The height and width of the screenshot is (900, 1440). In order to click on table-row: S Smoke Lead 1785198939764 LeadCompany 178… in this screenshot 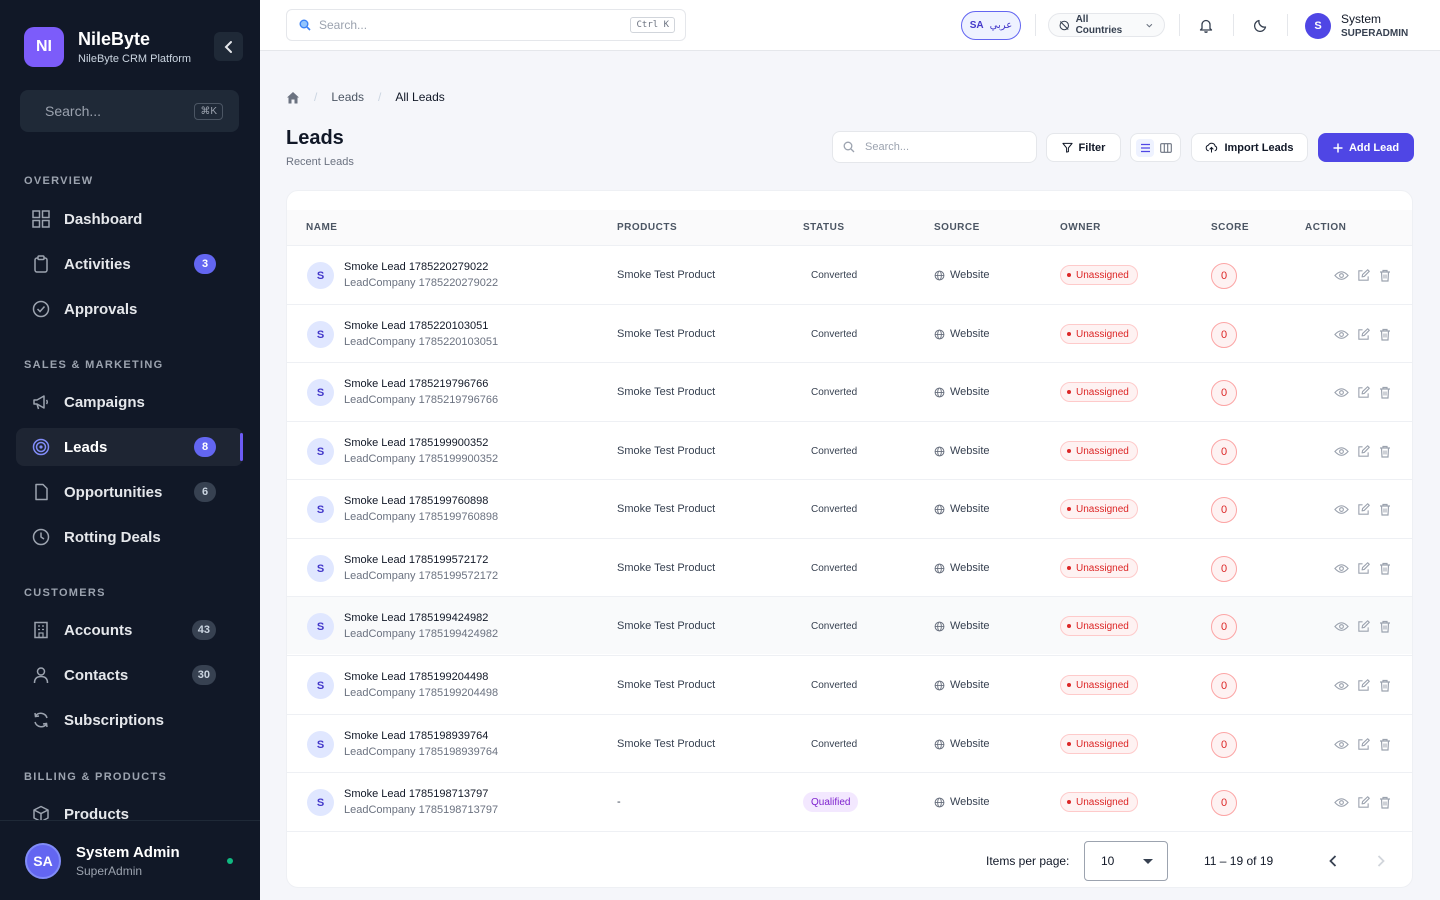, I will do `click(849, 743)`.